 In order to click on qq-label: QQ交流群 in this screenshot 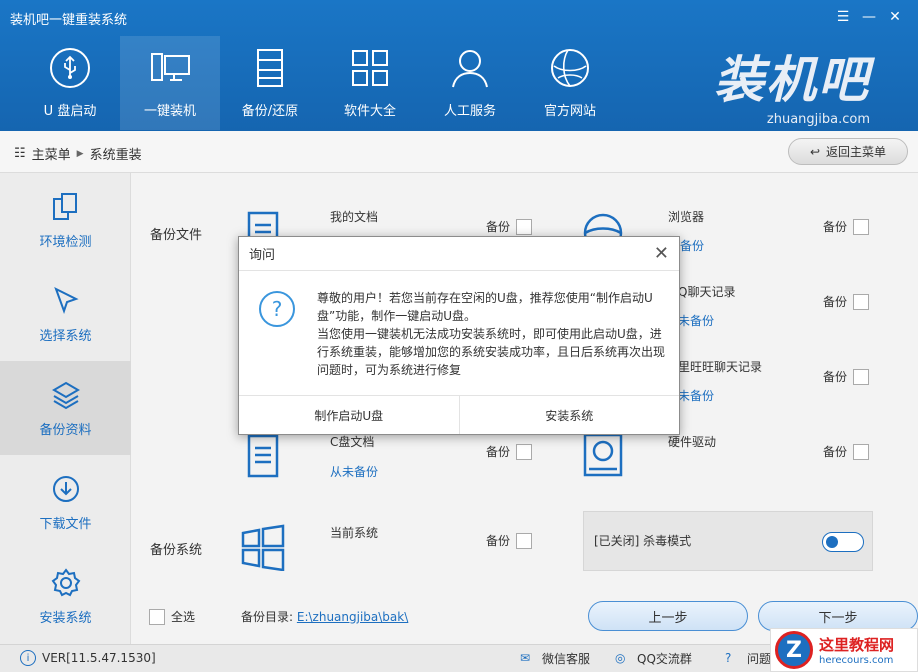, I will do `click(664, 659)`.